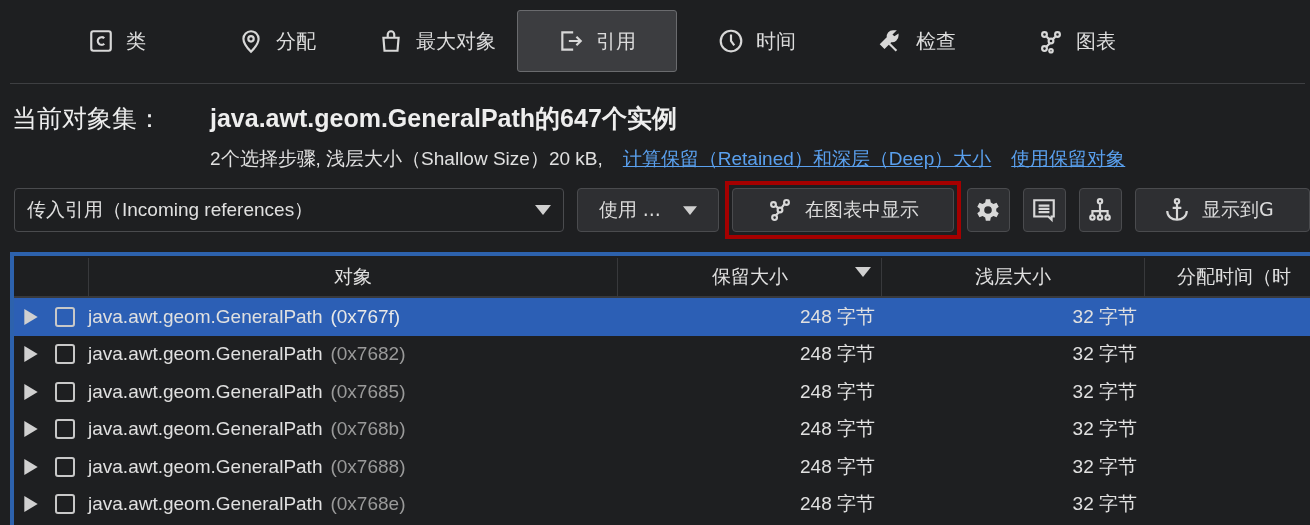  I want to click on settings-button, so click(988, 210).